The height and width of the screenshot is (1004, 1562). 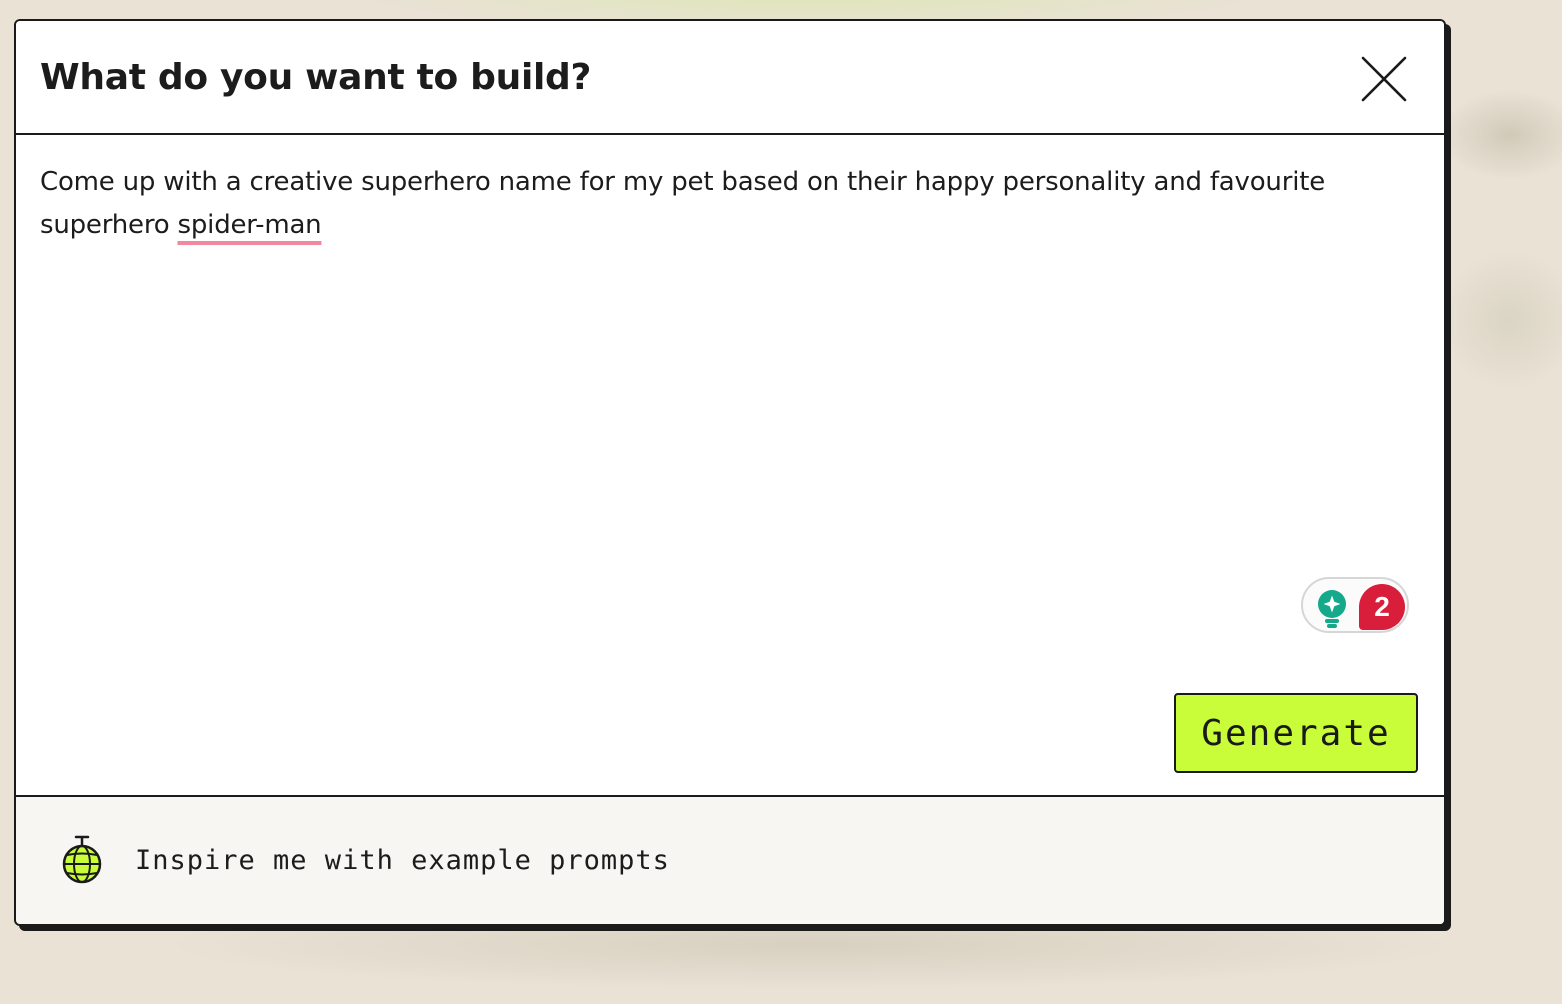 I want to click on lightbulb-icon, so click(x=1332, y=609).